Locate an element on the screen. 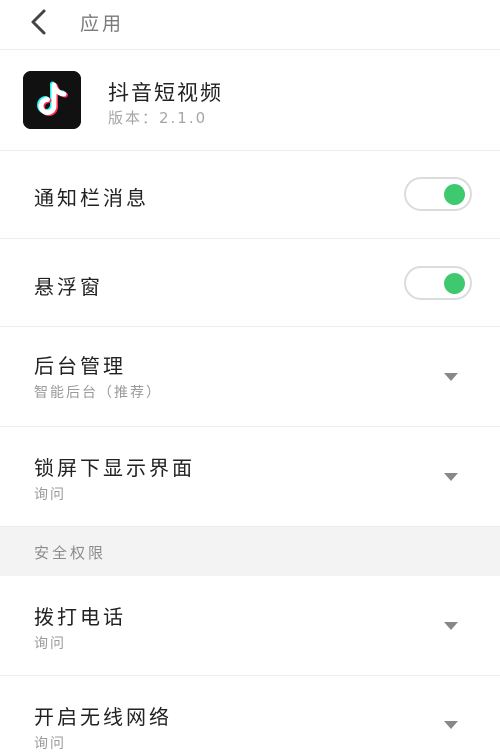 The image size is (500, 753). app-info-card: 抖音短视频 版本：2.1.0 is located at coordinates (250, 101).